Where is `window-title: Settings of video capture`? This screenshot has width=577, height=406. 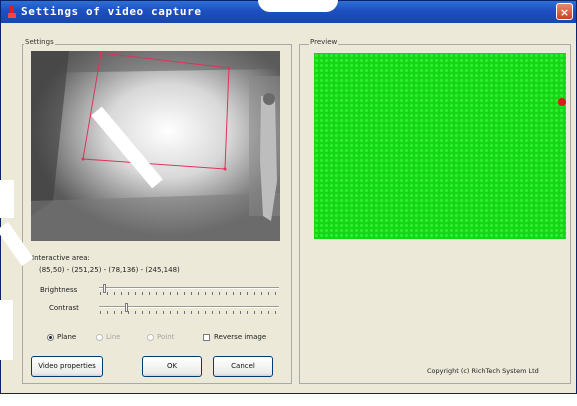
window-title: Settings of video capture is located at coordinates (111, 11).